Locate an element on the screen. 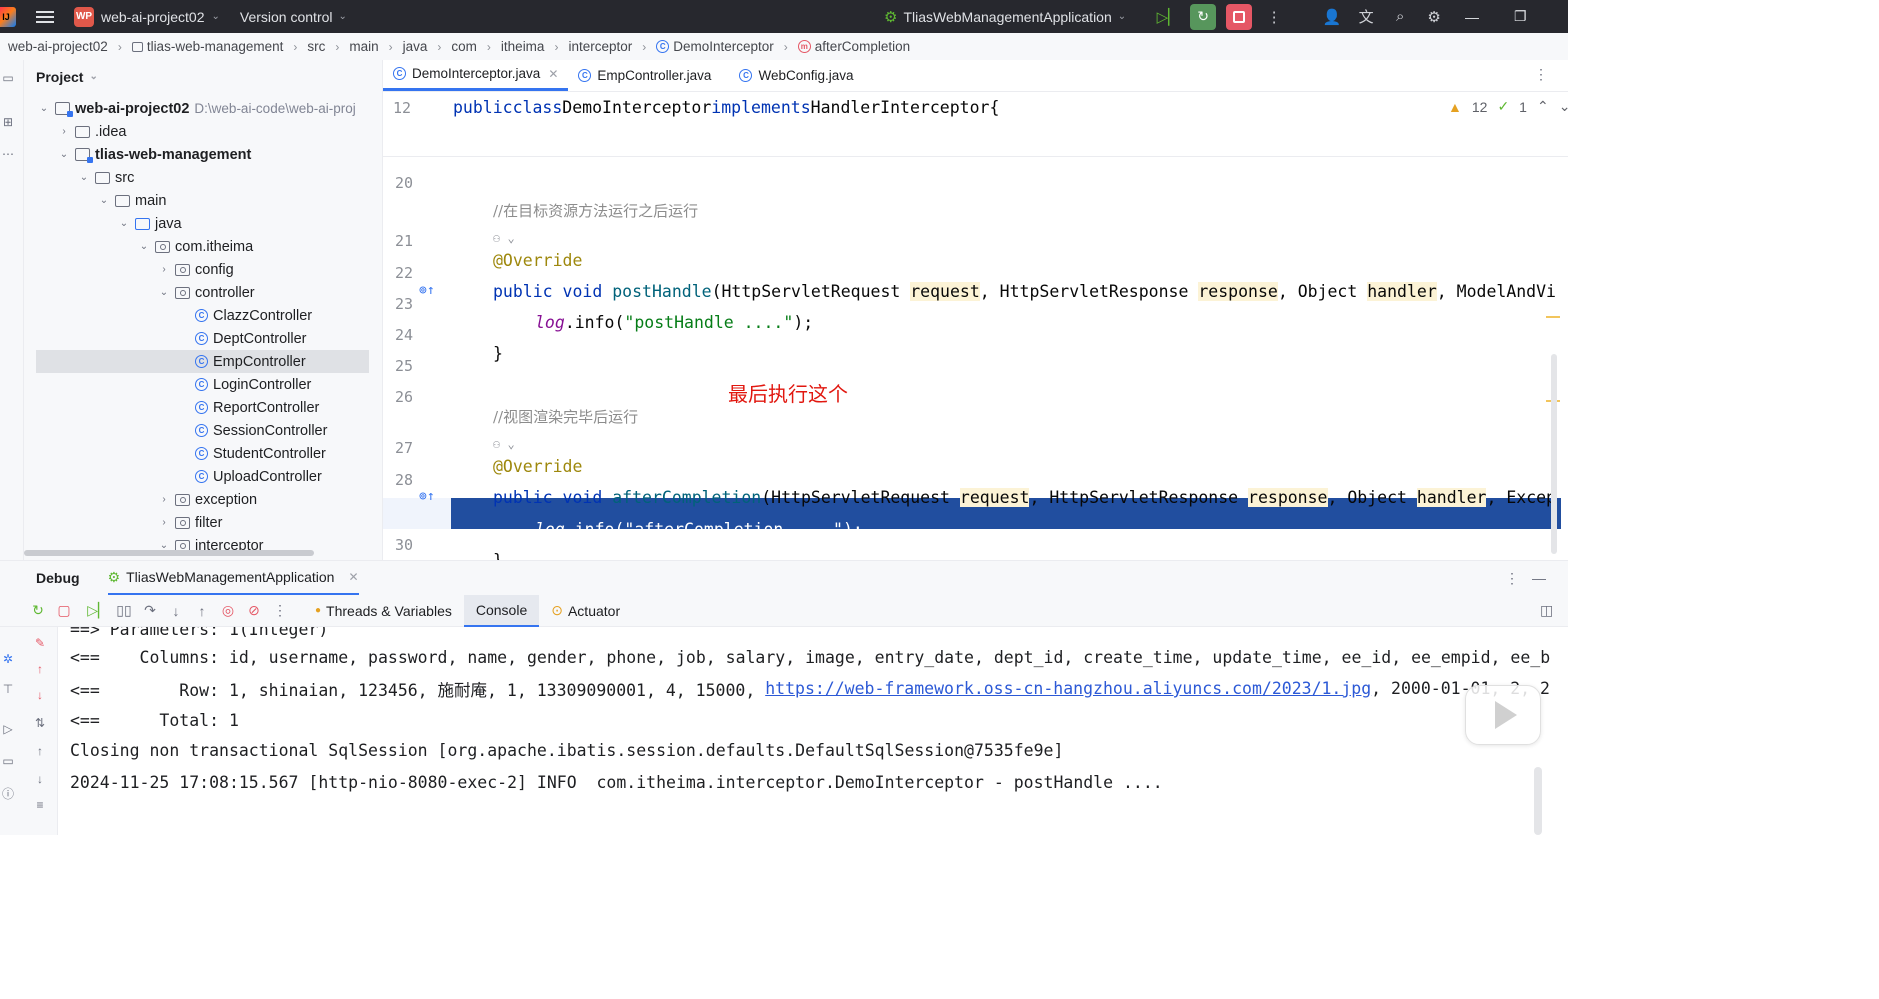 The height and width of the screenshot is (999, 1879). chevron-down-icon: ⌄ is located at coordinates (1563, 106).